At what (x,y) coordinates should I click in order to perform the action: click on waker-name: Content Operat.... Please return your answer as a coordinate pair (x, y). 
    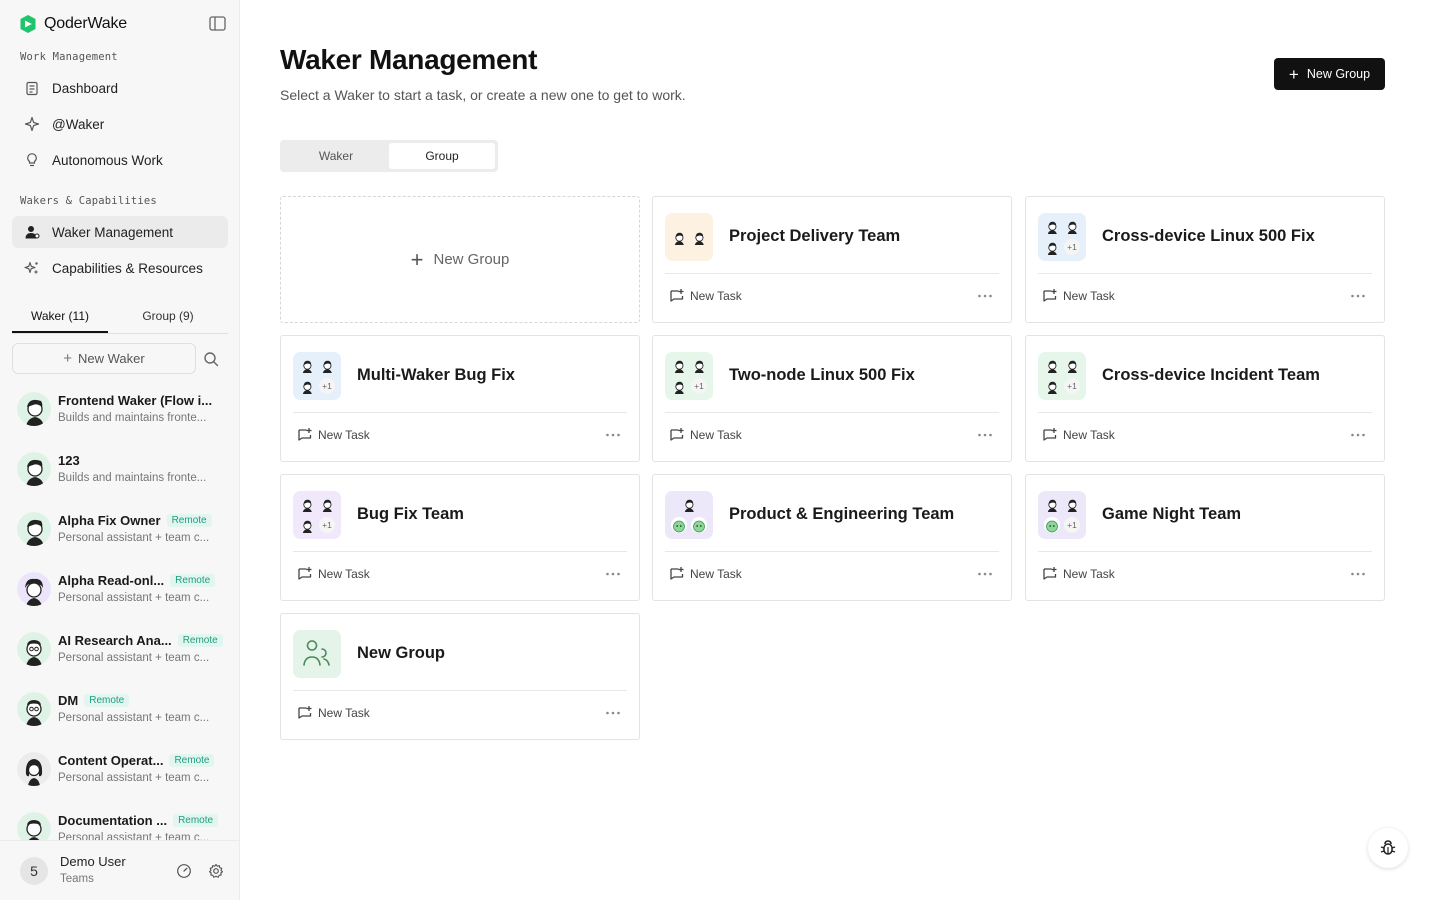
    Looking at the image, I should click on (111, 760).